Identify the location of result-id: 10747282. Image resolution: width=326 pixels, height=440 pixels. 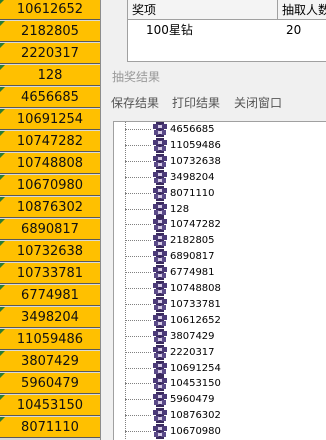
(195, 225).